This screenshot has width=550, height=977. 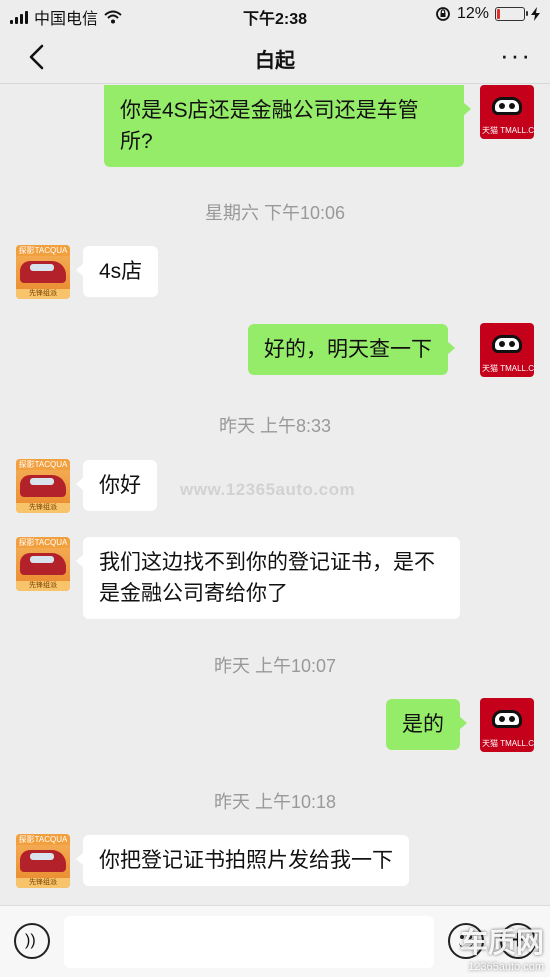 I want to click on time-divider: 昨天 上午10:18, so click(x=275, y=802).